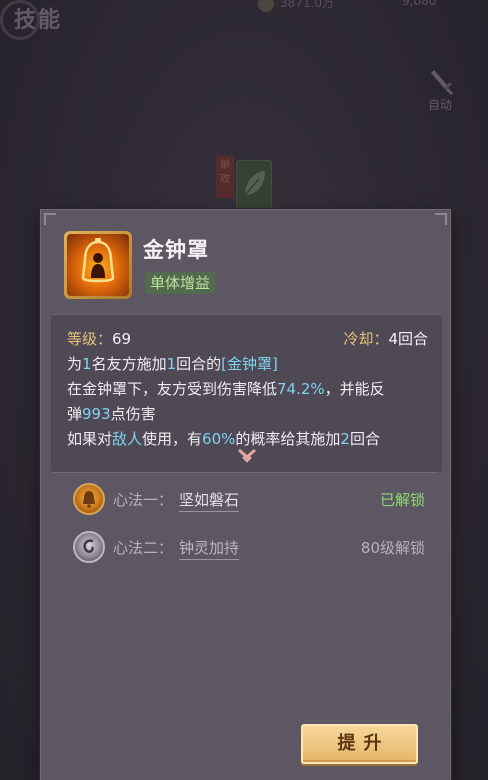 This screenshot has width=488, height=780. What do you see at coordinates (385, 339) in the screenshot?
I see `skill-cooldown: 冷却：4回合` at bounding box center [385, 339].